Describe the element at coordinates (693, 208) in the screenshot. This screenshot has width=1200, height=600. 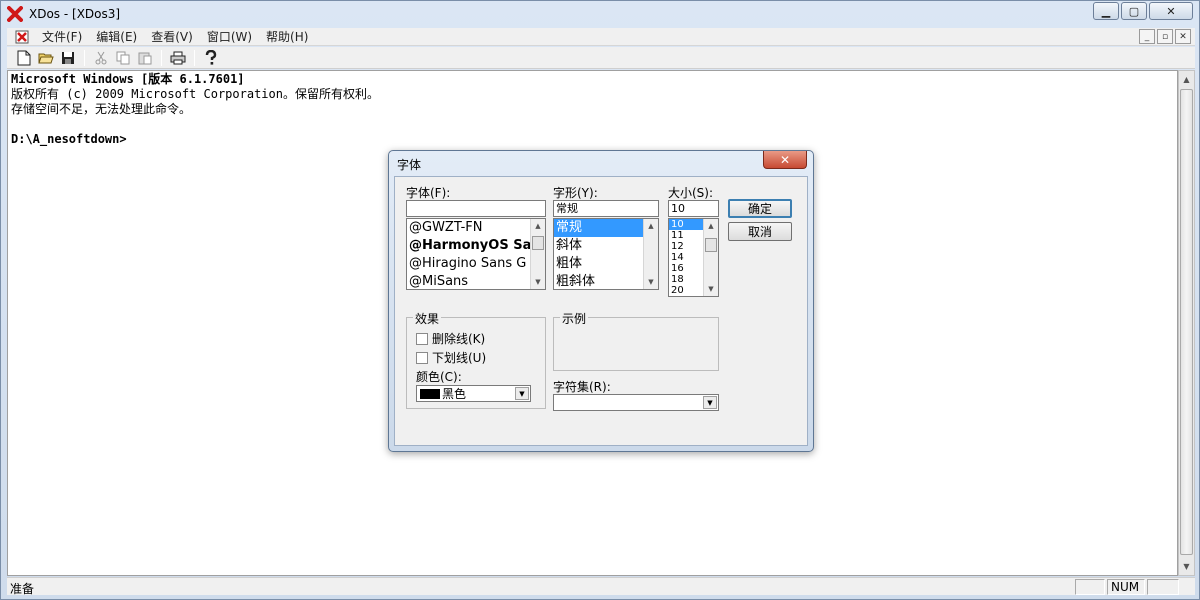
I see `size-input: 10` at that location.